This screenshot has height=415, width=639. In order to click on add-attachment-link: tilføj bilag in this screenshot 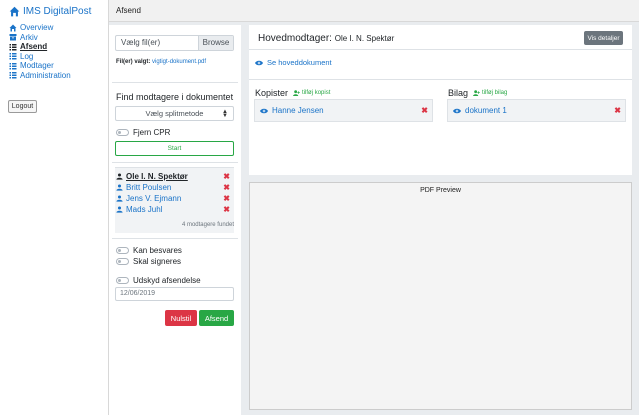, I will do `click(490, 93)`.